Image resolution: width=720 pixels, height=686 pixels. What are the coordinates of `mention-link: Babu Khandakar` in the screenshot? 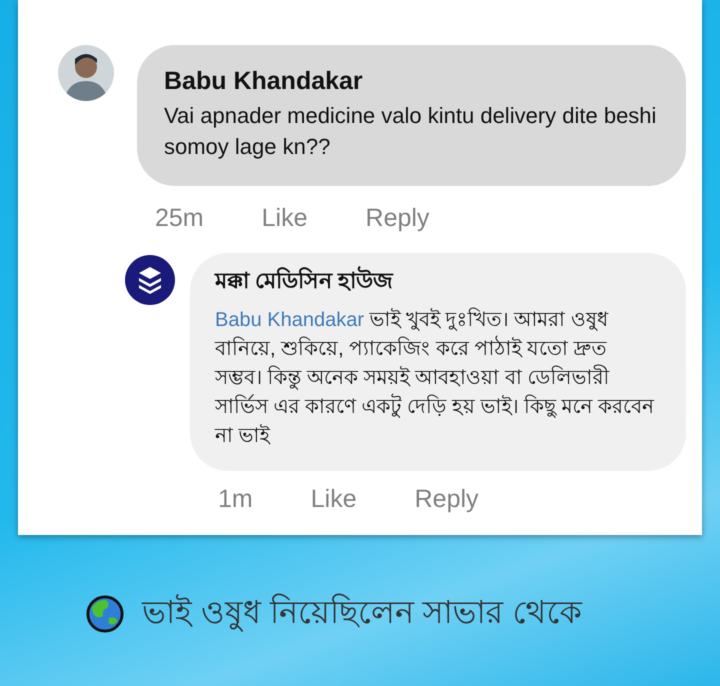 It's located at (289, 320).